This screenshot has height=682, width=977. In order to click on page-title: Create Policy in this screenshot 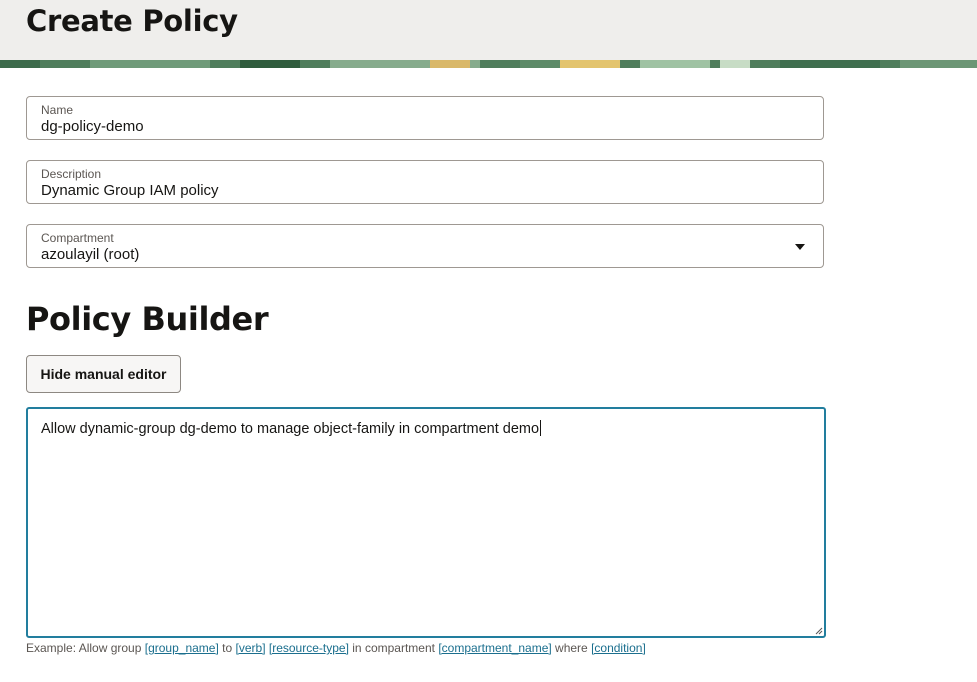, I will do `click(132, 21)`.